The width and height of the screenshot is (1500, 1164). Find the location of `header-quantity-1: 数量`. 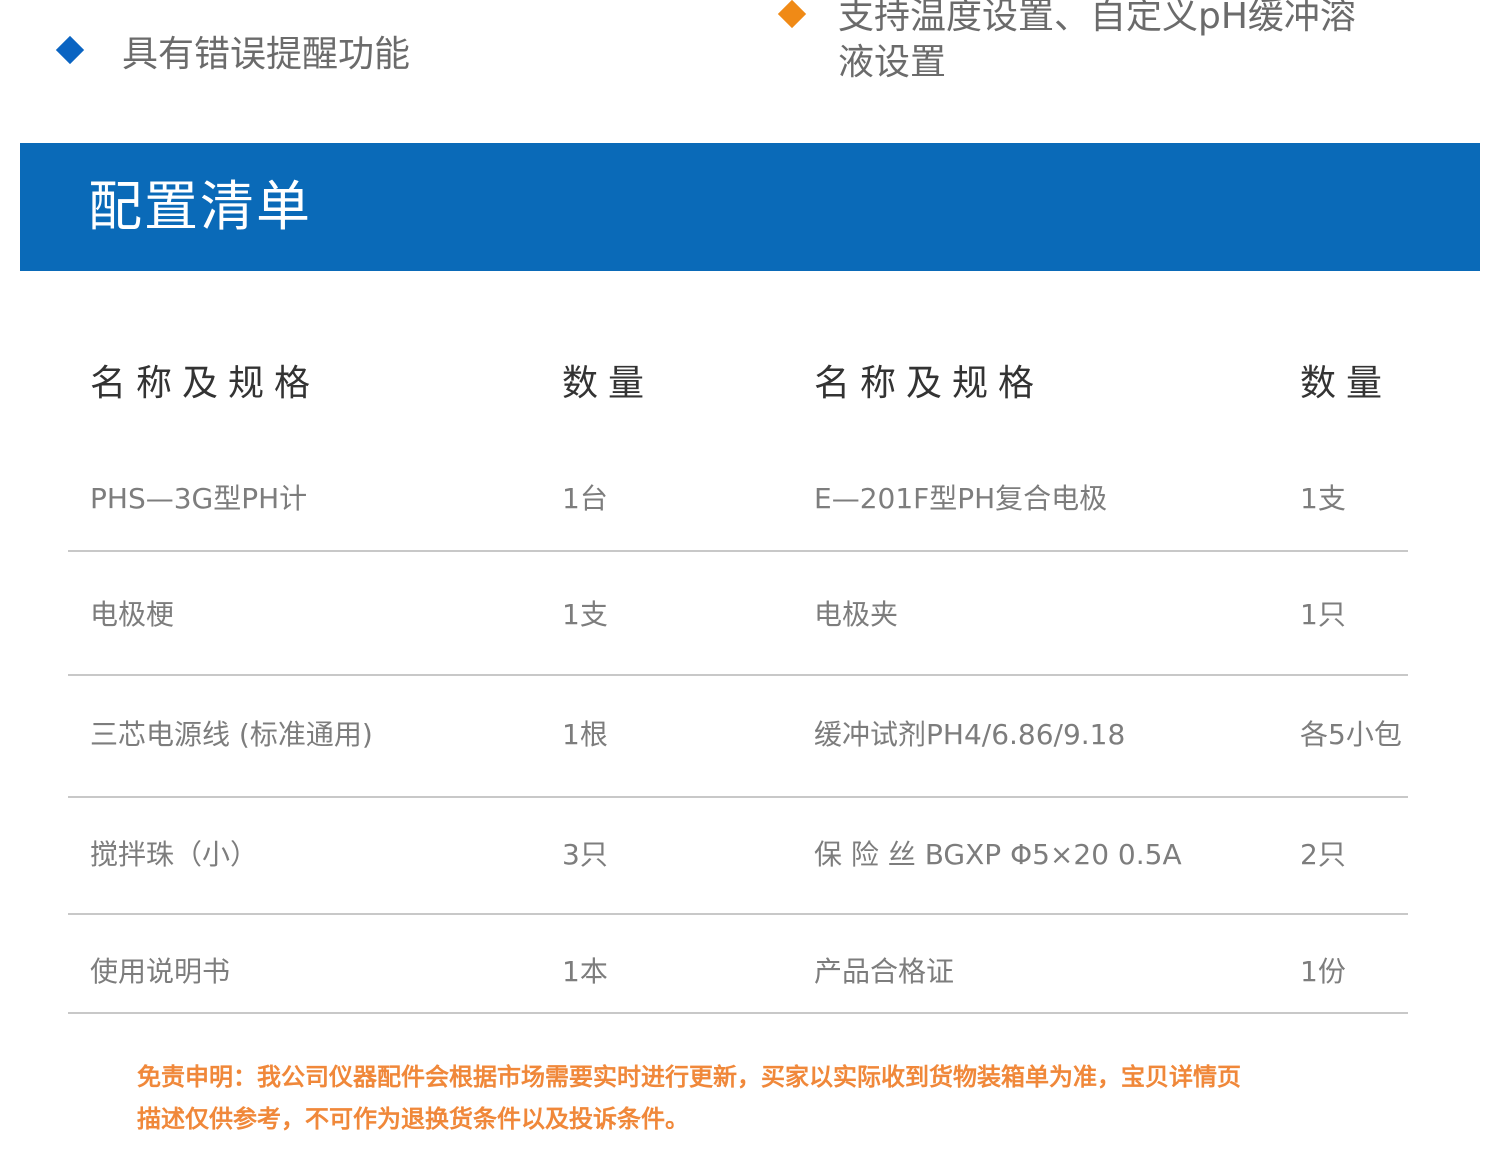

header-quantity-1: 数量 is located at coordinates (608, 383).